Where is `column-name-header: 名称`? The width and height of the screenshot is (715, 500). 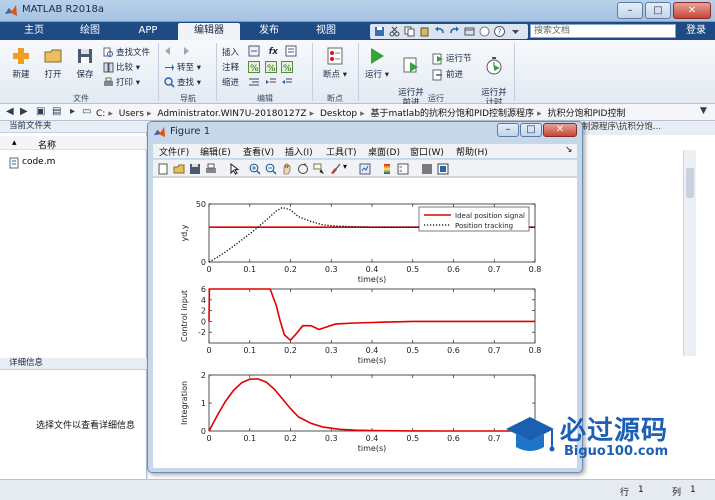
column-name-header: 名称 is located at coordinates (47, 144).